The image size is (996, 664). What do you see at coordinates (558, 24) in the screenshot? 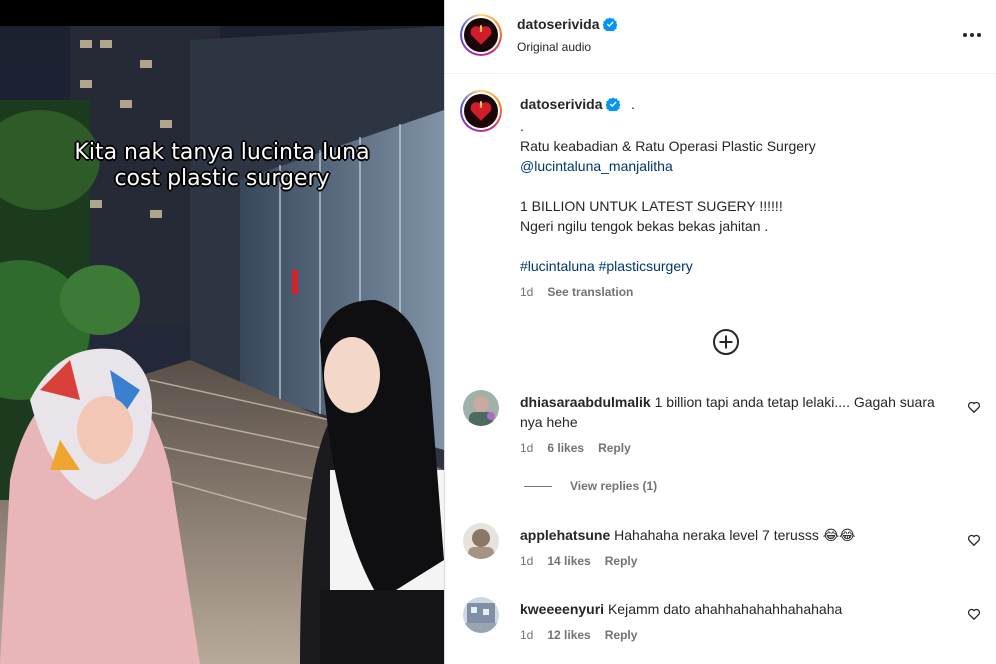
I see `header-username: datoserivida` at bounding box center [558, 24].